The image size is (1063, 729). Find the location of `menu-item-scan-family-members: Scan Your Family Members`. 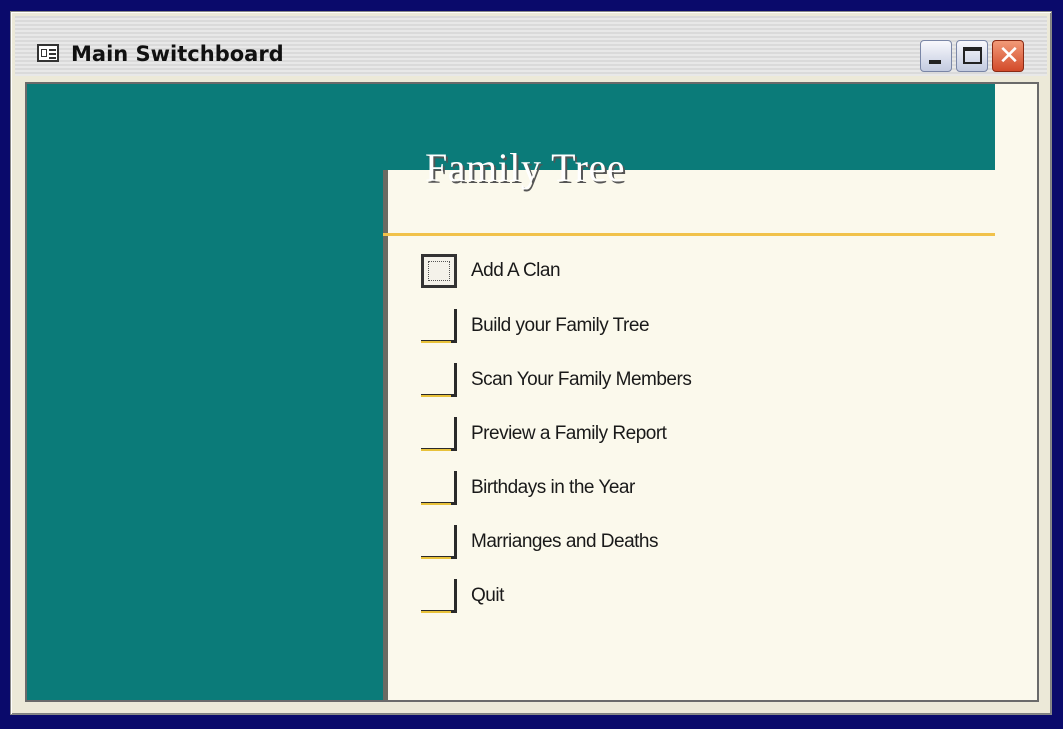

menu-item-scan-family-members: Scan Your Family Members is located at coordinates (681, 381).